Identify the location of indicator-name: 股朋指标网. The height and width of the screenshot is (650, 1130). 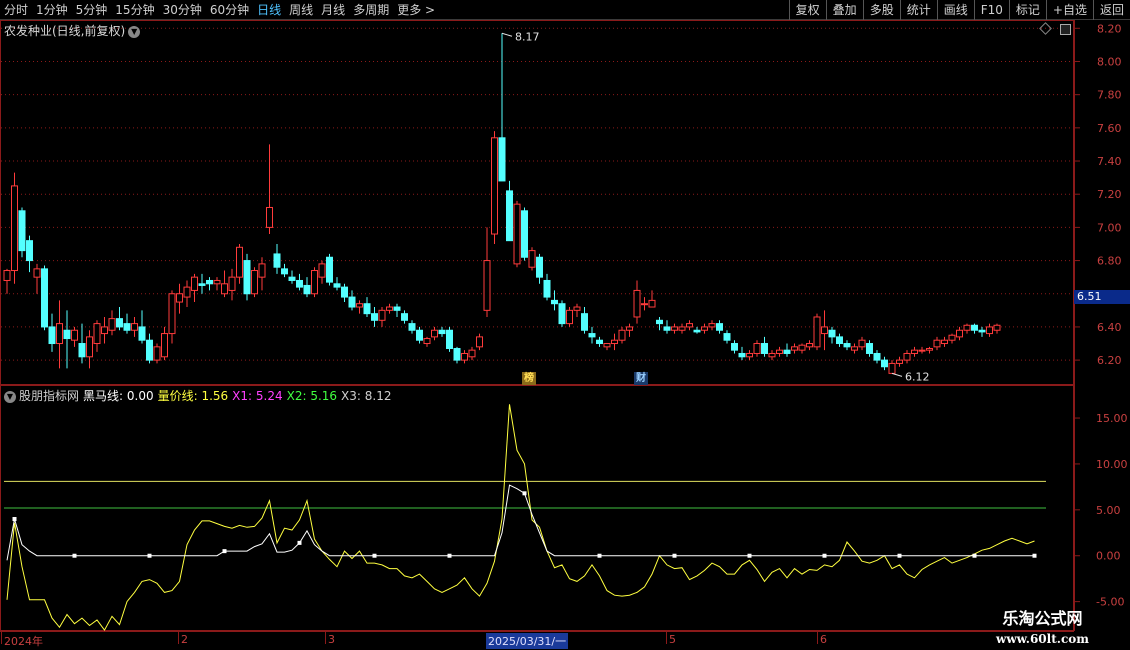
(49, 396).